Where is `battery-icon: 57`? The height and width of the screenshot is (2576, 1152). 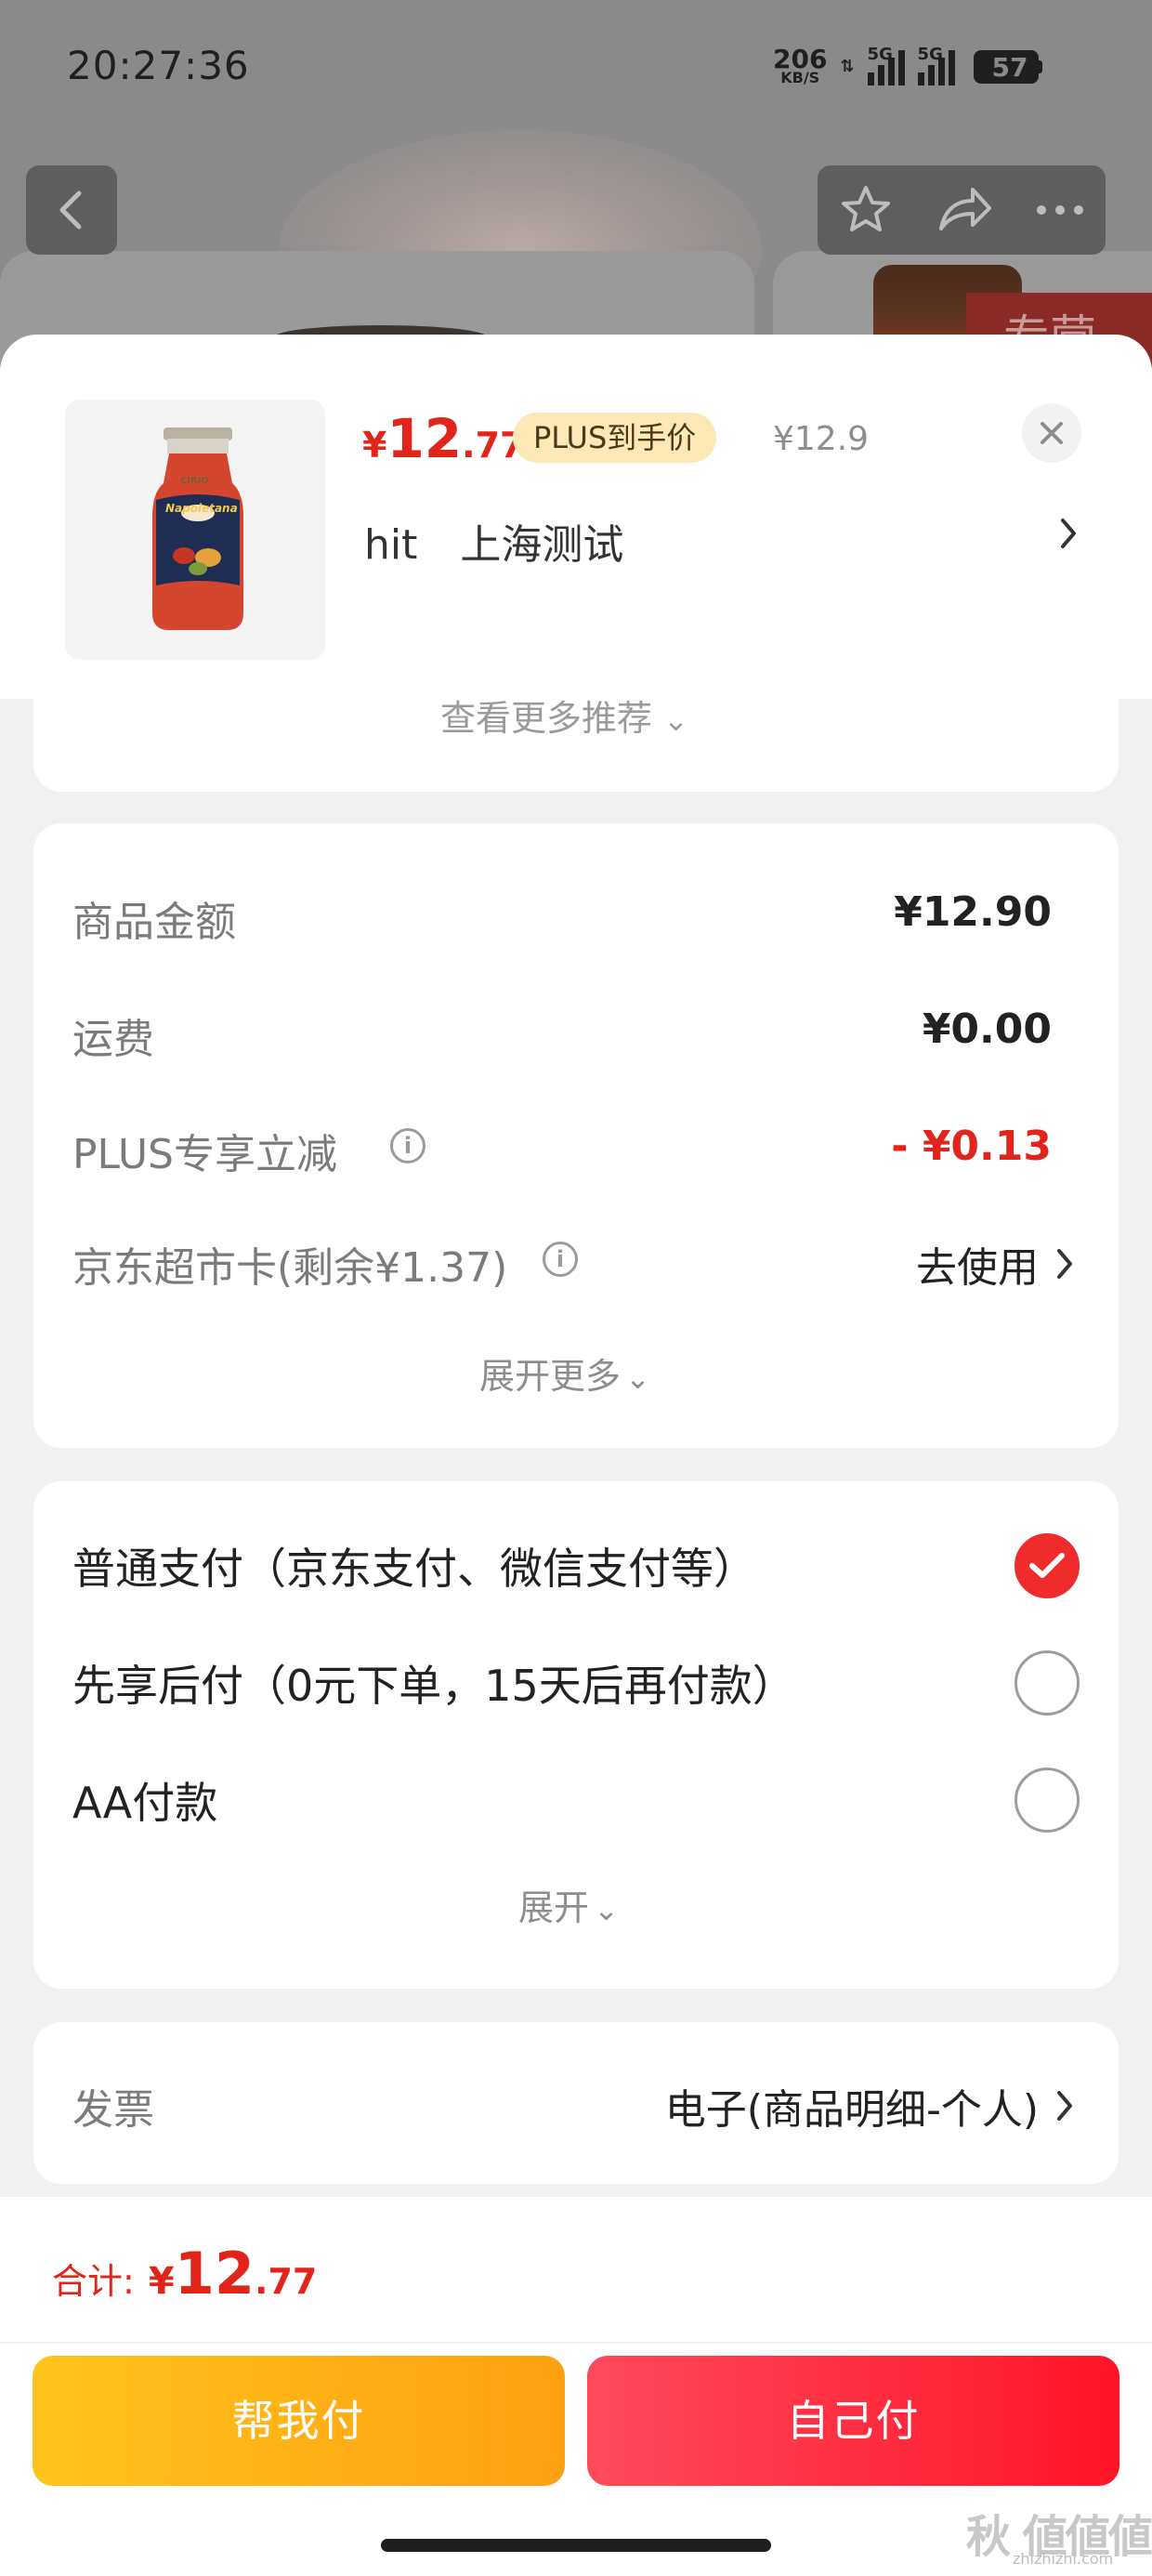 battery-icon: 57 is located at coordinates (1007, 67).